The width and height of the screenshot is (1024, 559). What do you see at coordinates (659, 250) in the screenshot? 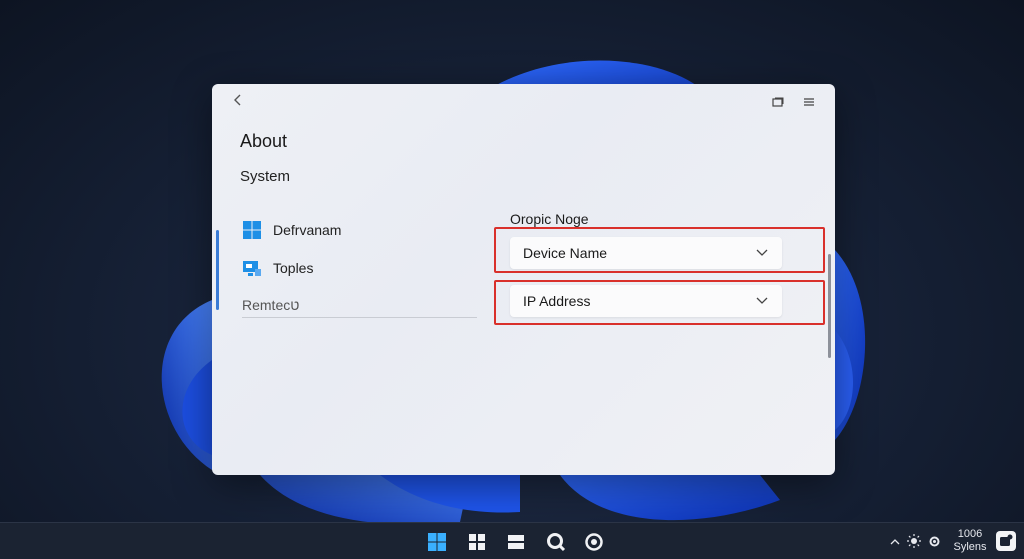
I see `highlight-box-device-name` at bounding box center [659, 250].